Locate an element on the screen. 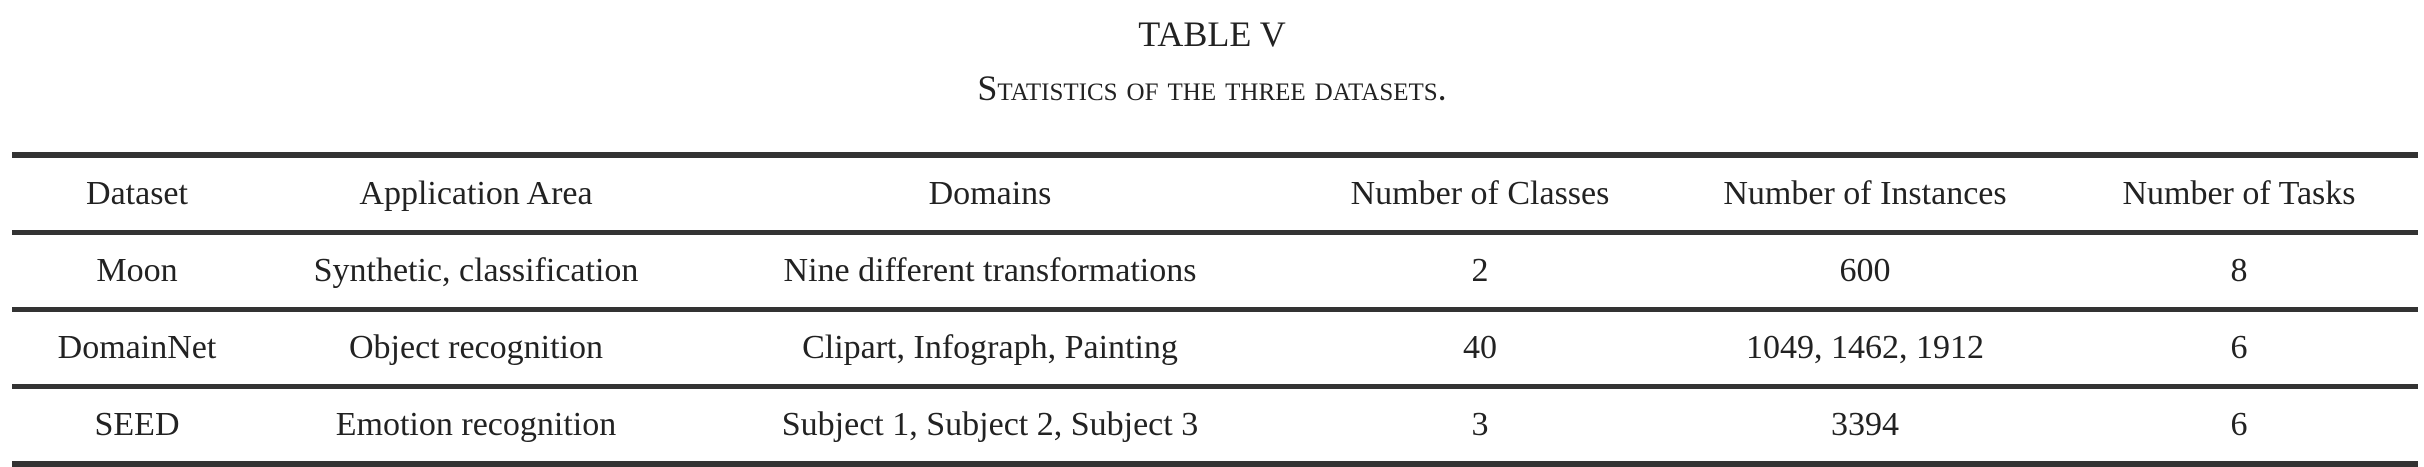 The height and width of the screenshot is (467, 2424). cell-application-area: Object recognition is located at coordinates (476, 347).